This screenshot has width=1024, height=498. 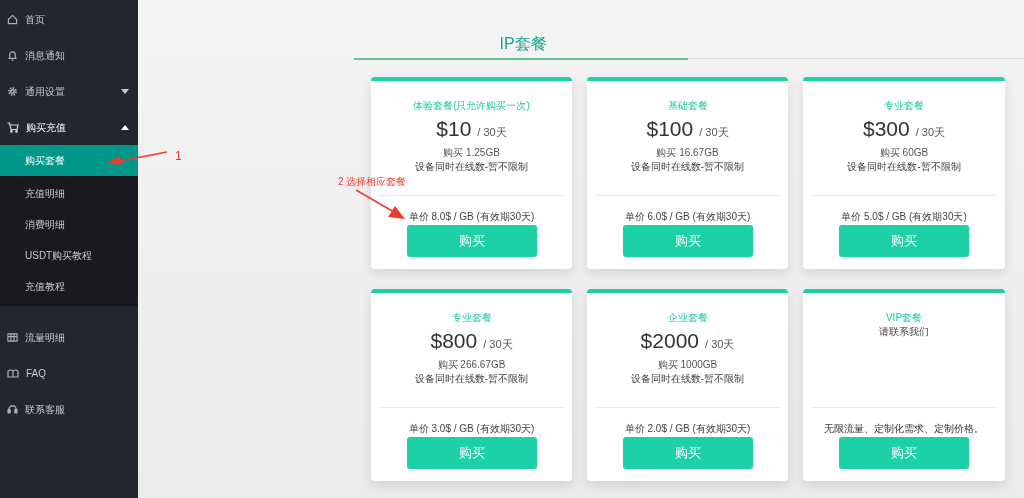 What do you see at coordinates (687, 428) in the screenshot?
I see `unit-price: 单价 2.0$ / GB (有效期30天)` at bounding box center [687, 428].